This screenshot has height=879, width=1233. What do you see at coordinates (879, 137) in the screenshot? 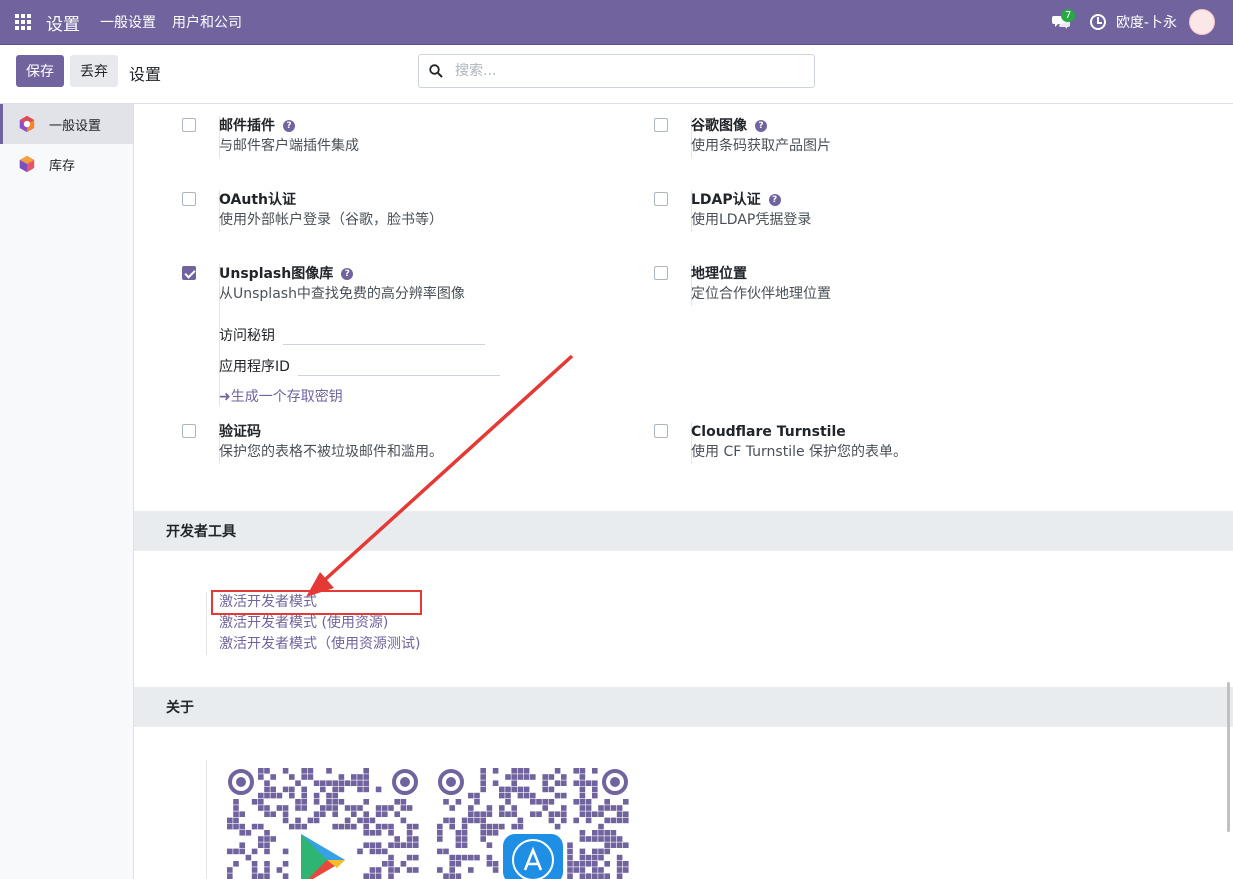
I see `setting-google-images: 谷歌图像? 使用条码获取产品图片` at bounding box center [879, 137].